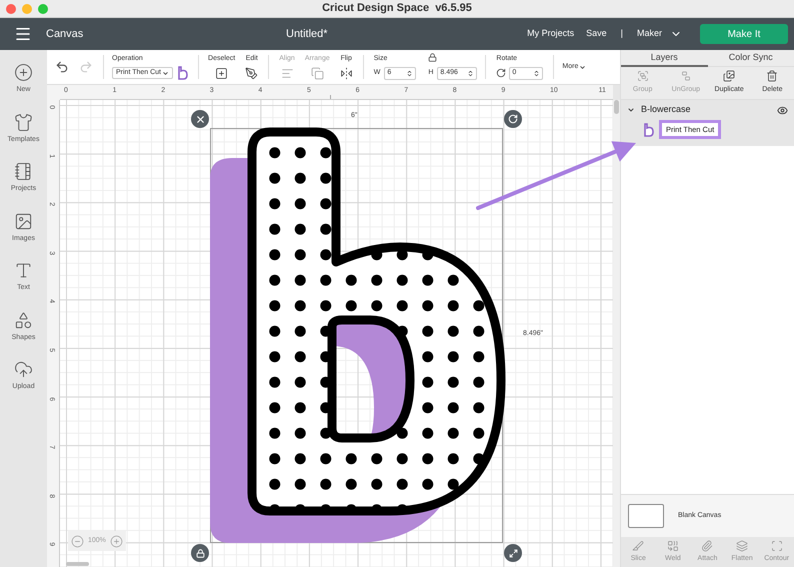 The image size is (794, 567). What do you see at coordinates (317, 73) in the screenshot?
I see `stacked-squares-icon` at bounding box center [317, 73].